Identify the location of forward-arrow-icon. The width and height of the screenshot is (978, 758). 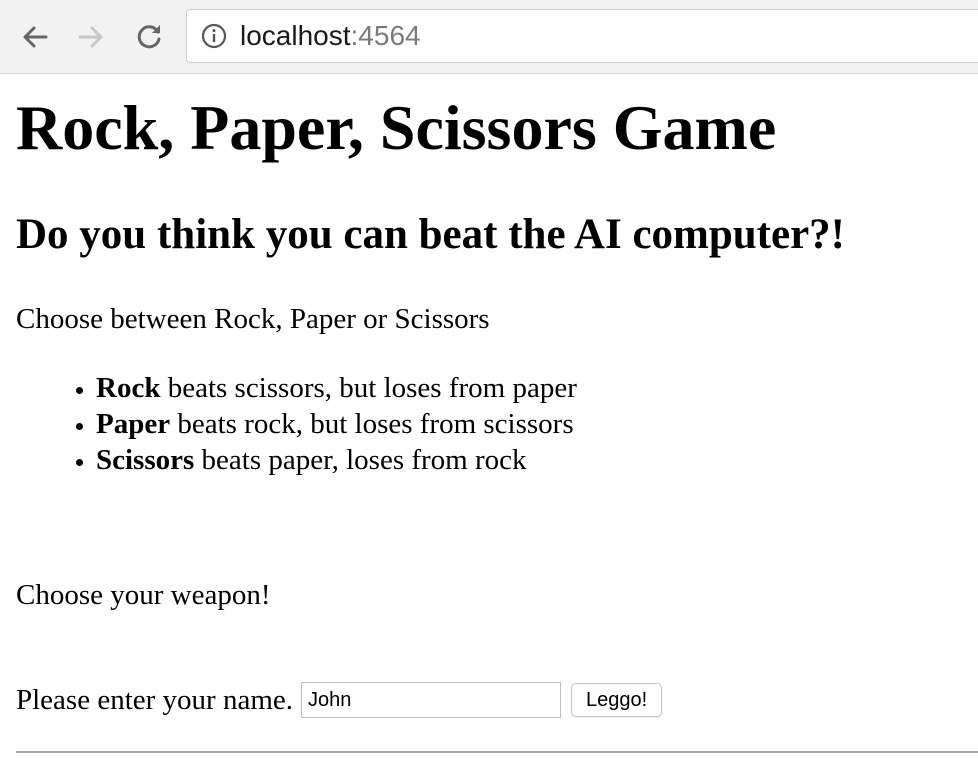
(90, 37).